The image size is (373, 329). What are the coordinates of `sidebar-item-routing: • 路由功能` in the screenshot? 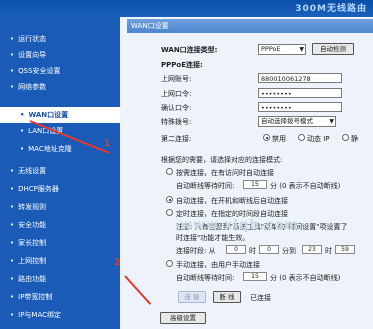 It's located at (60, 279).